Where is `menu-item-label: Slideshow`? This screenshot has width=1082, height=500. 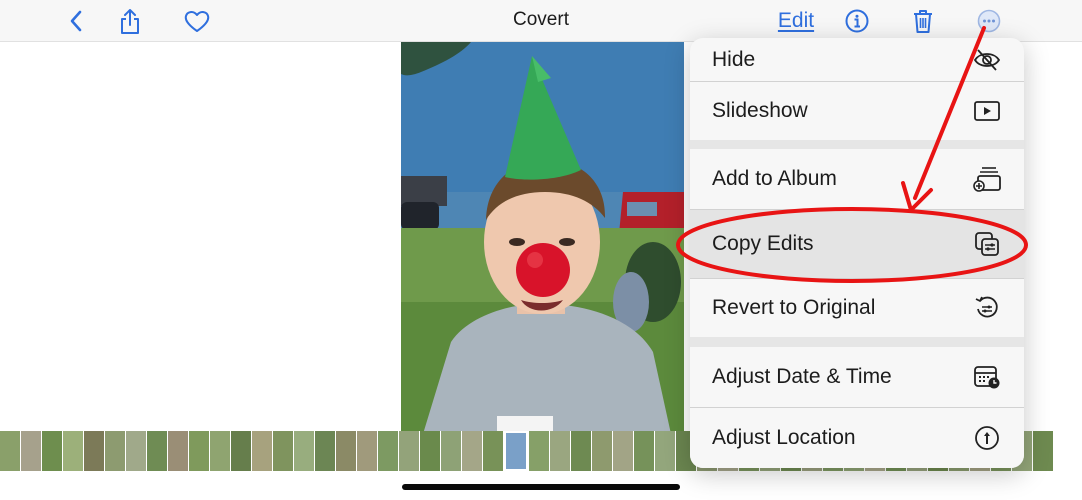
menu-item-label: Slideshow is located at coordinates (760, 110).